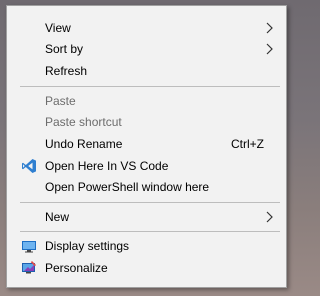 The height and width of the screenshot is (296, 320). Describe the element at coordinates (146, 268) in the screenshot. I see `menu-item-personalize: Personalize` at that location.